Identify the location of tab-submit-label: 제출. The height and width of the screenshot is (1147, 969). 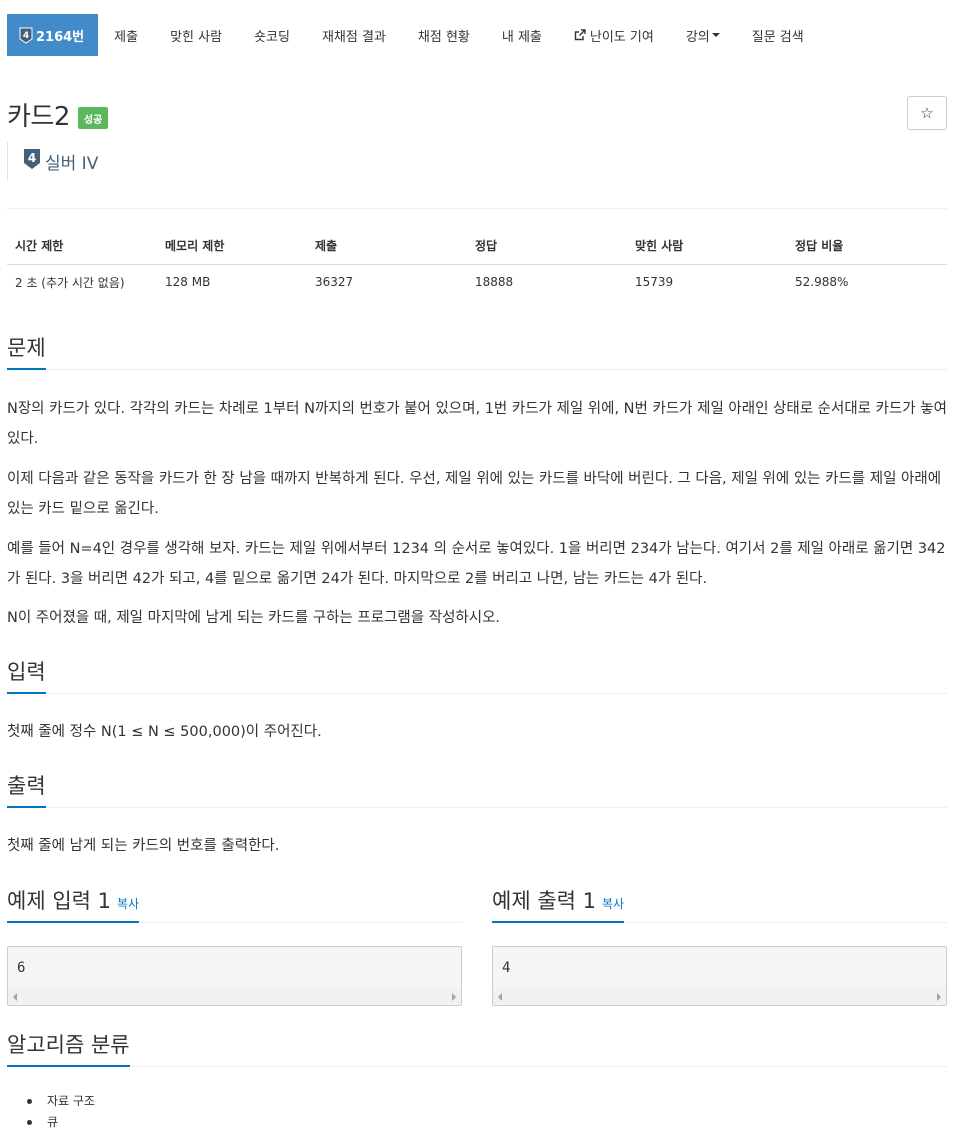
(126, 37).